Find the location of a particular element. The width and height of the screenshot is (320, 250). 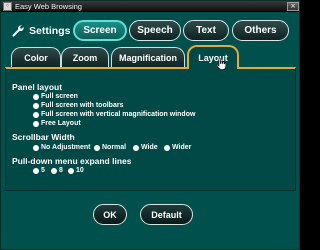

tab-zoom: Zoom is located at coordinates (85, 57).